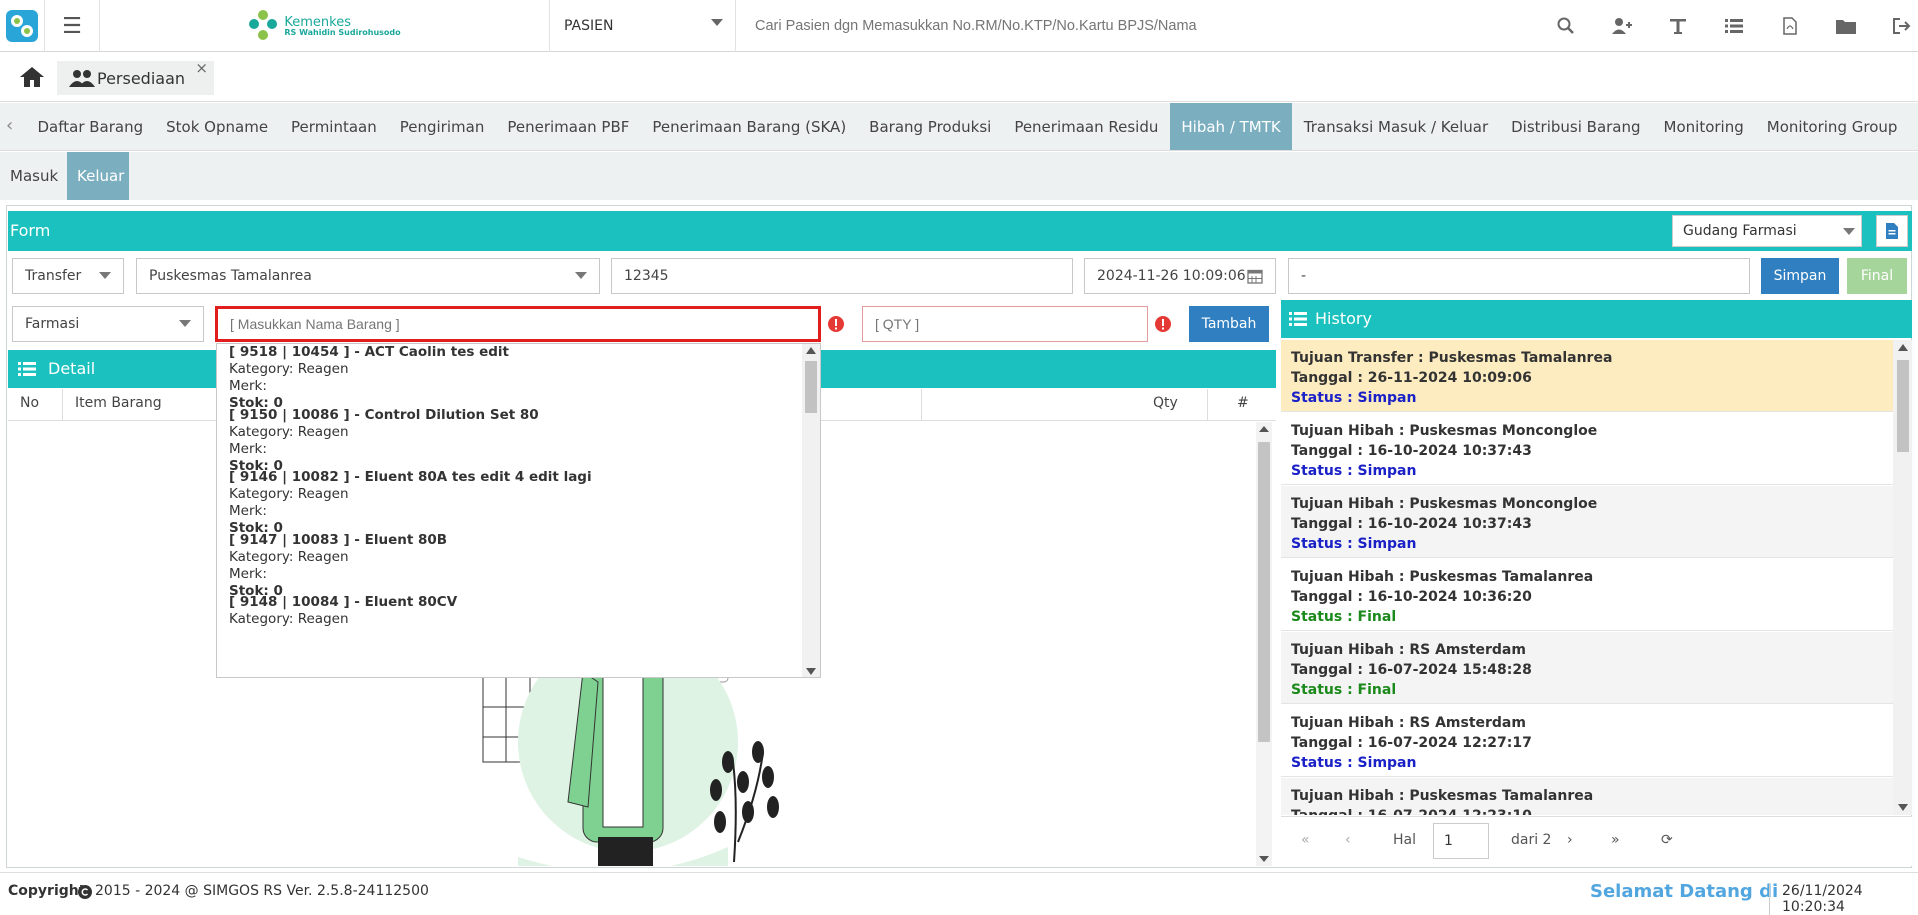  What do you see at coordinates (1913, 126) in the screenshot?
I see `menu-item-status-mutasi-b: Status Mutasi B` at bounding box center [1913, 126].